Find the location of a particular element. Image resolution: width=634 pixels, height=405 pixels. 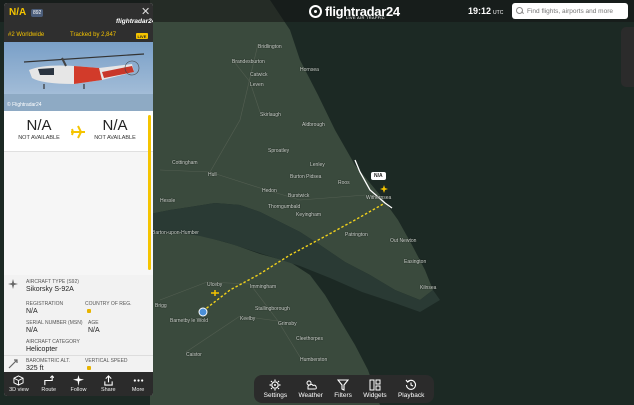

search-icon is located at coordinates (520, 11).